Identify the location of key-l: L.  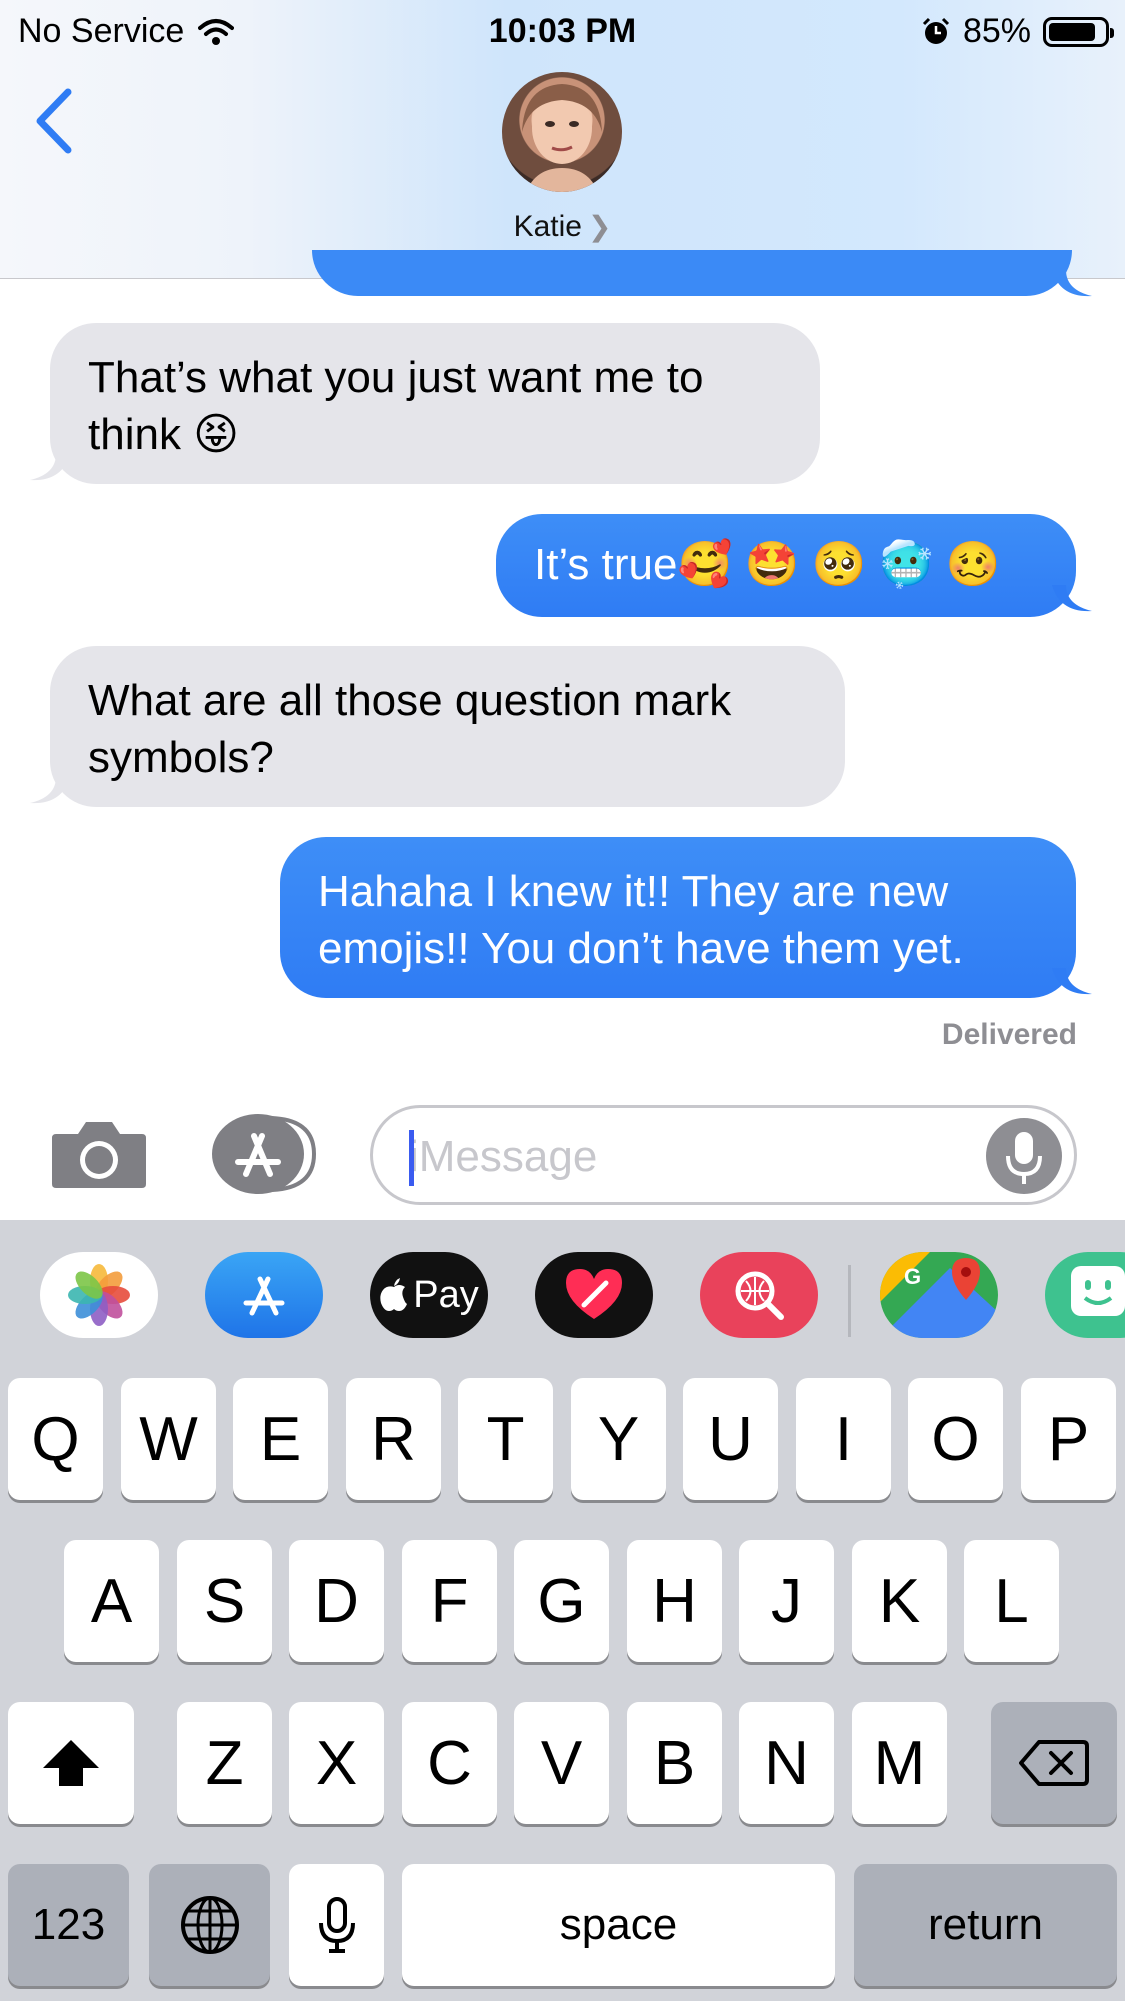
(1011, 1601).